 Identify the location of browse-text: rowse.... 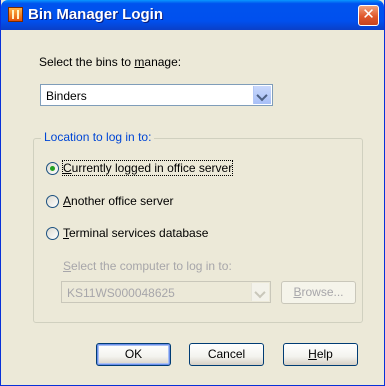
(322, 292).